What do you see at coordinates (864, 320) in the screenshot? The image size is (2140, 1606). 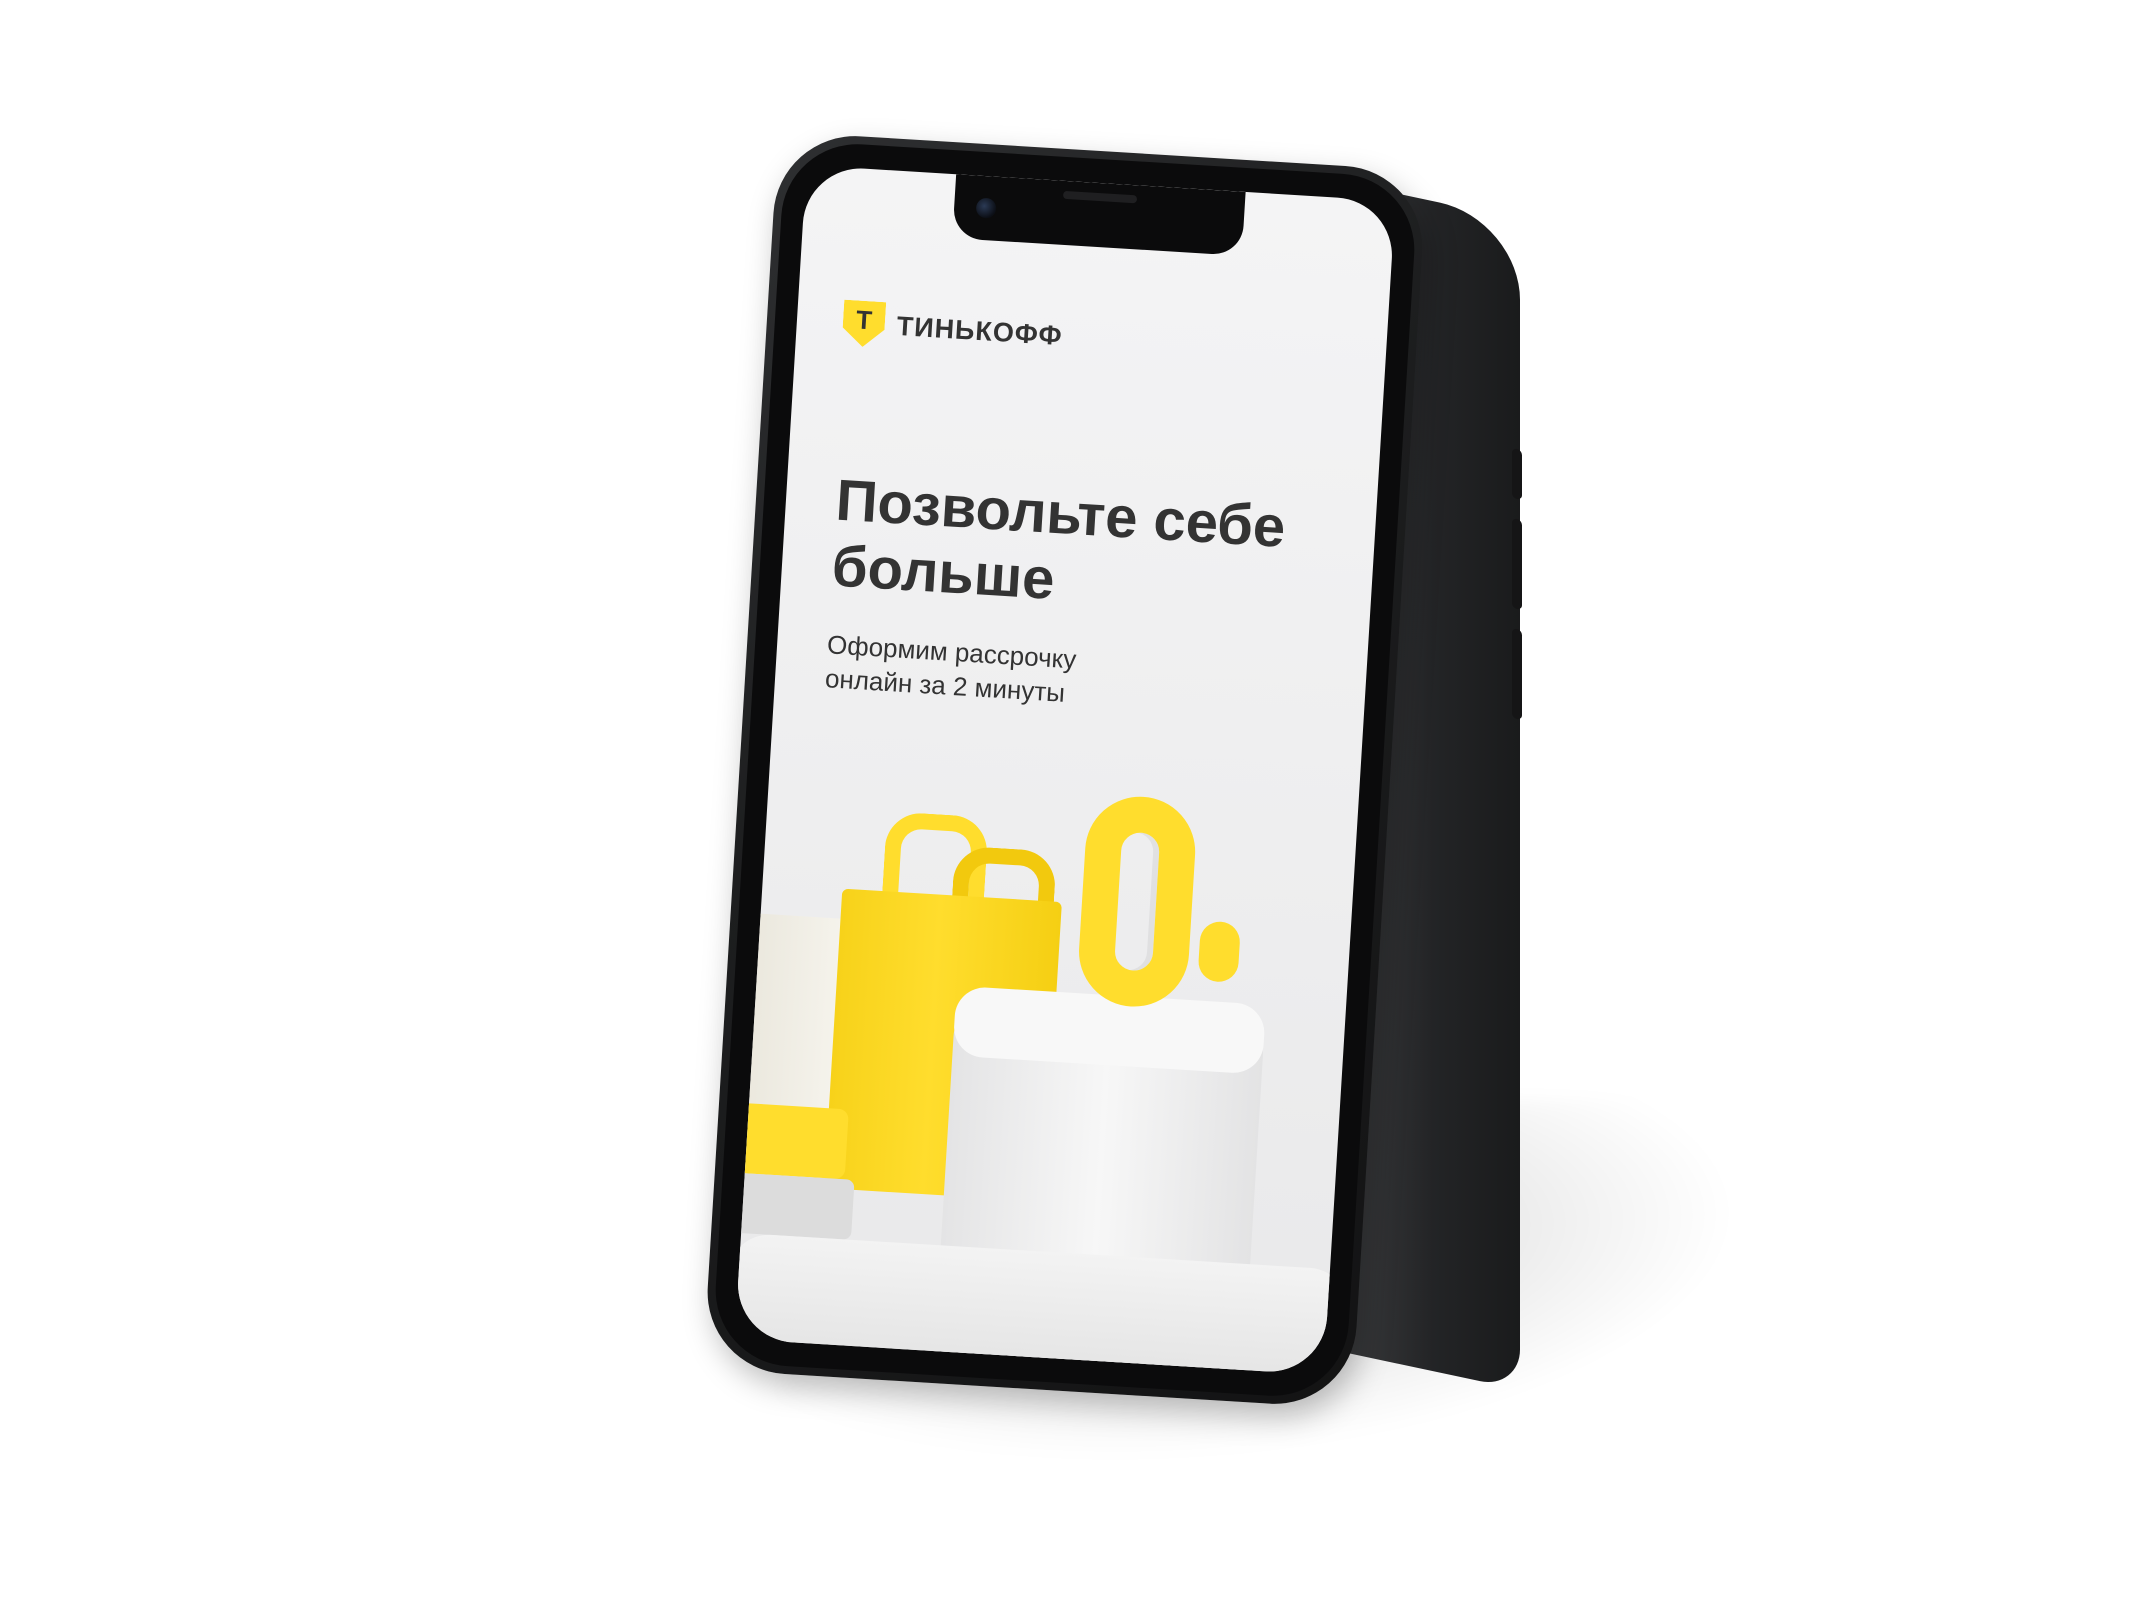 I see `logo-letter: Т` at bounding box center [864, 320].